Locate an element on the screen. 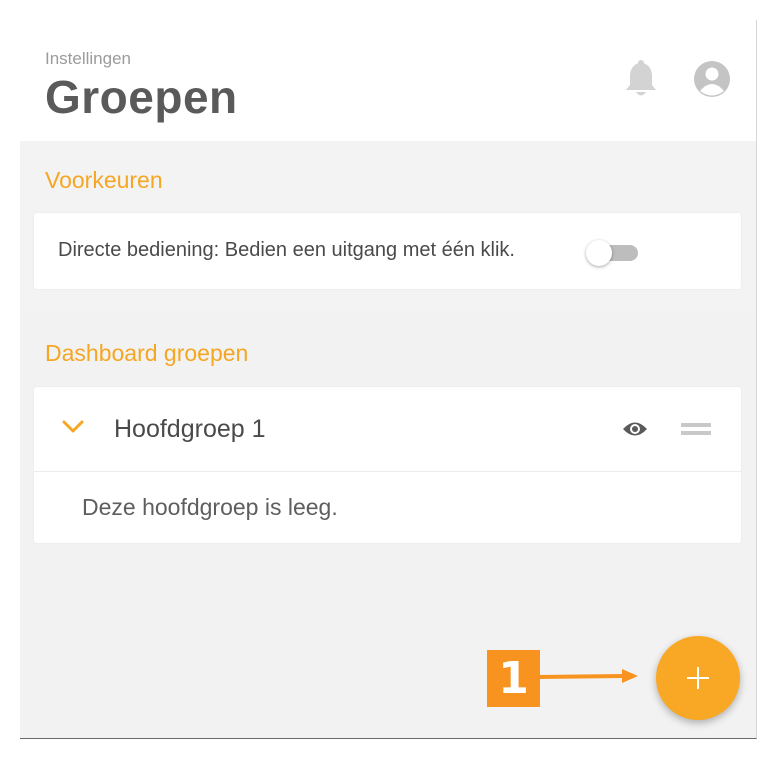 The height and width of the screenshot is (761, 781). add-group-button is located at coordinates (698, 678).